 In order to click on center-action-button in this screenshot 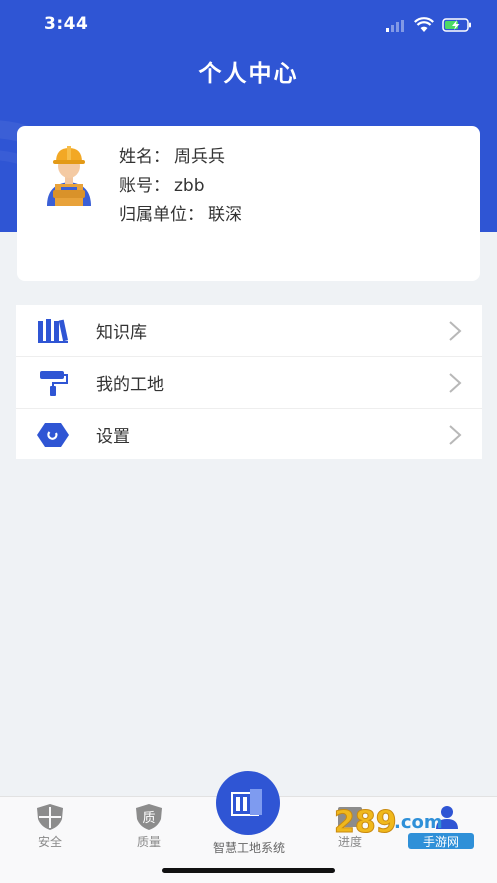, I will do `click(248, 803)`.